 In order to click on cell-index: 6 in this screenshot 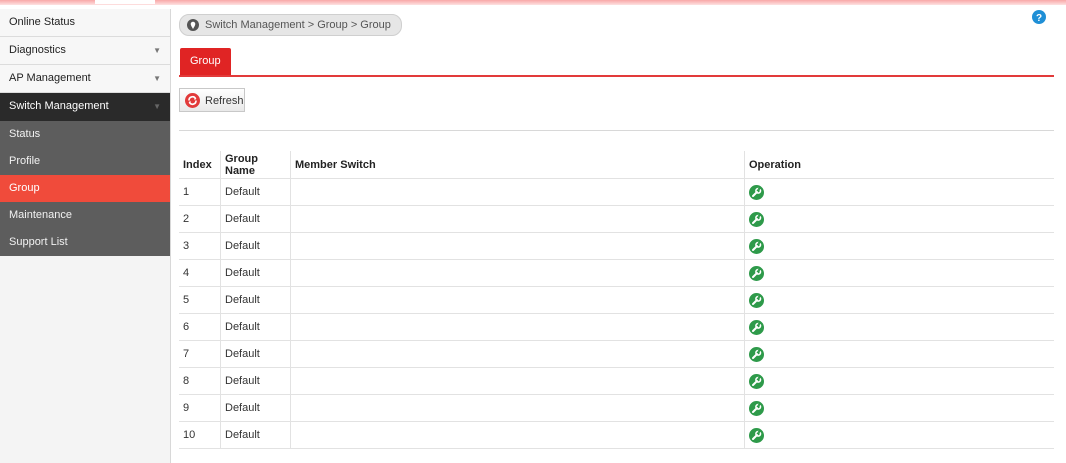, I will do `click(200, 327)`.